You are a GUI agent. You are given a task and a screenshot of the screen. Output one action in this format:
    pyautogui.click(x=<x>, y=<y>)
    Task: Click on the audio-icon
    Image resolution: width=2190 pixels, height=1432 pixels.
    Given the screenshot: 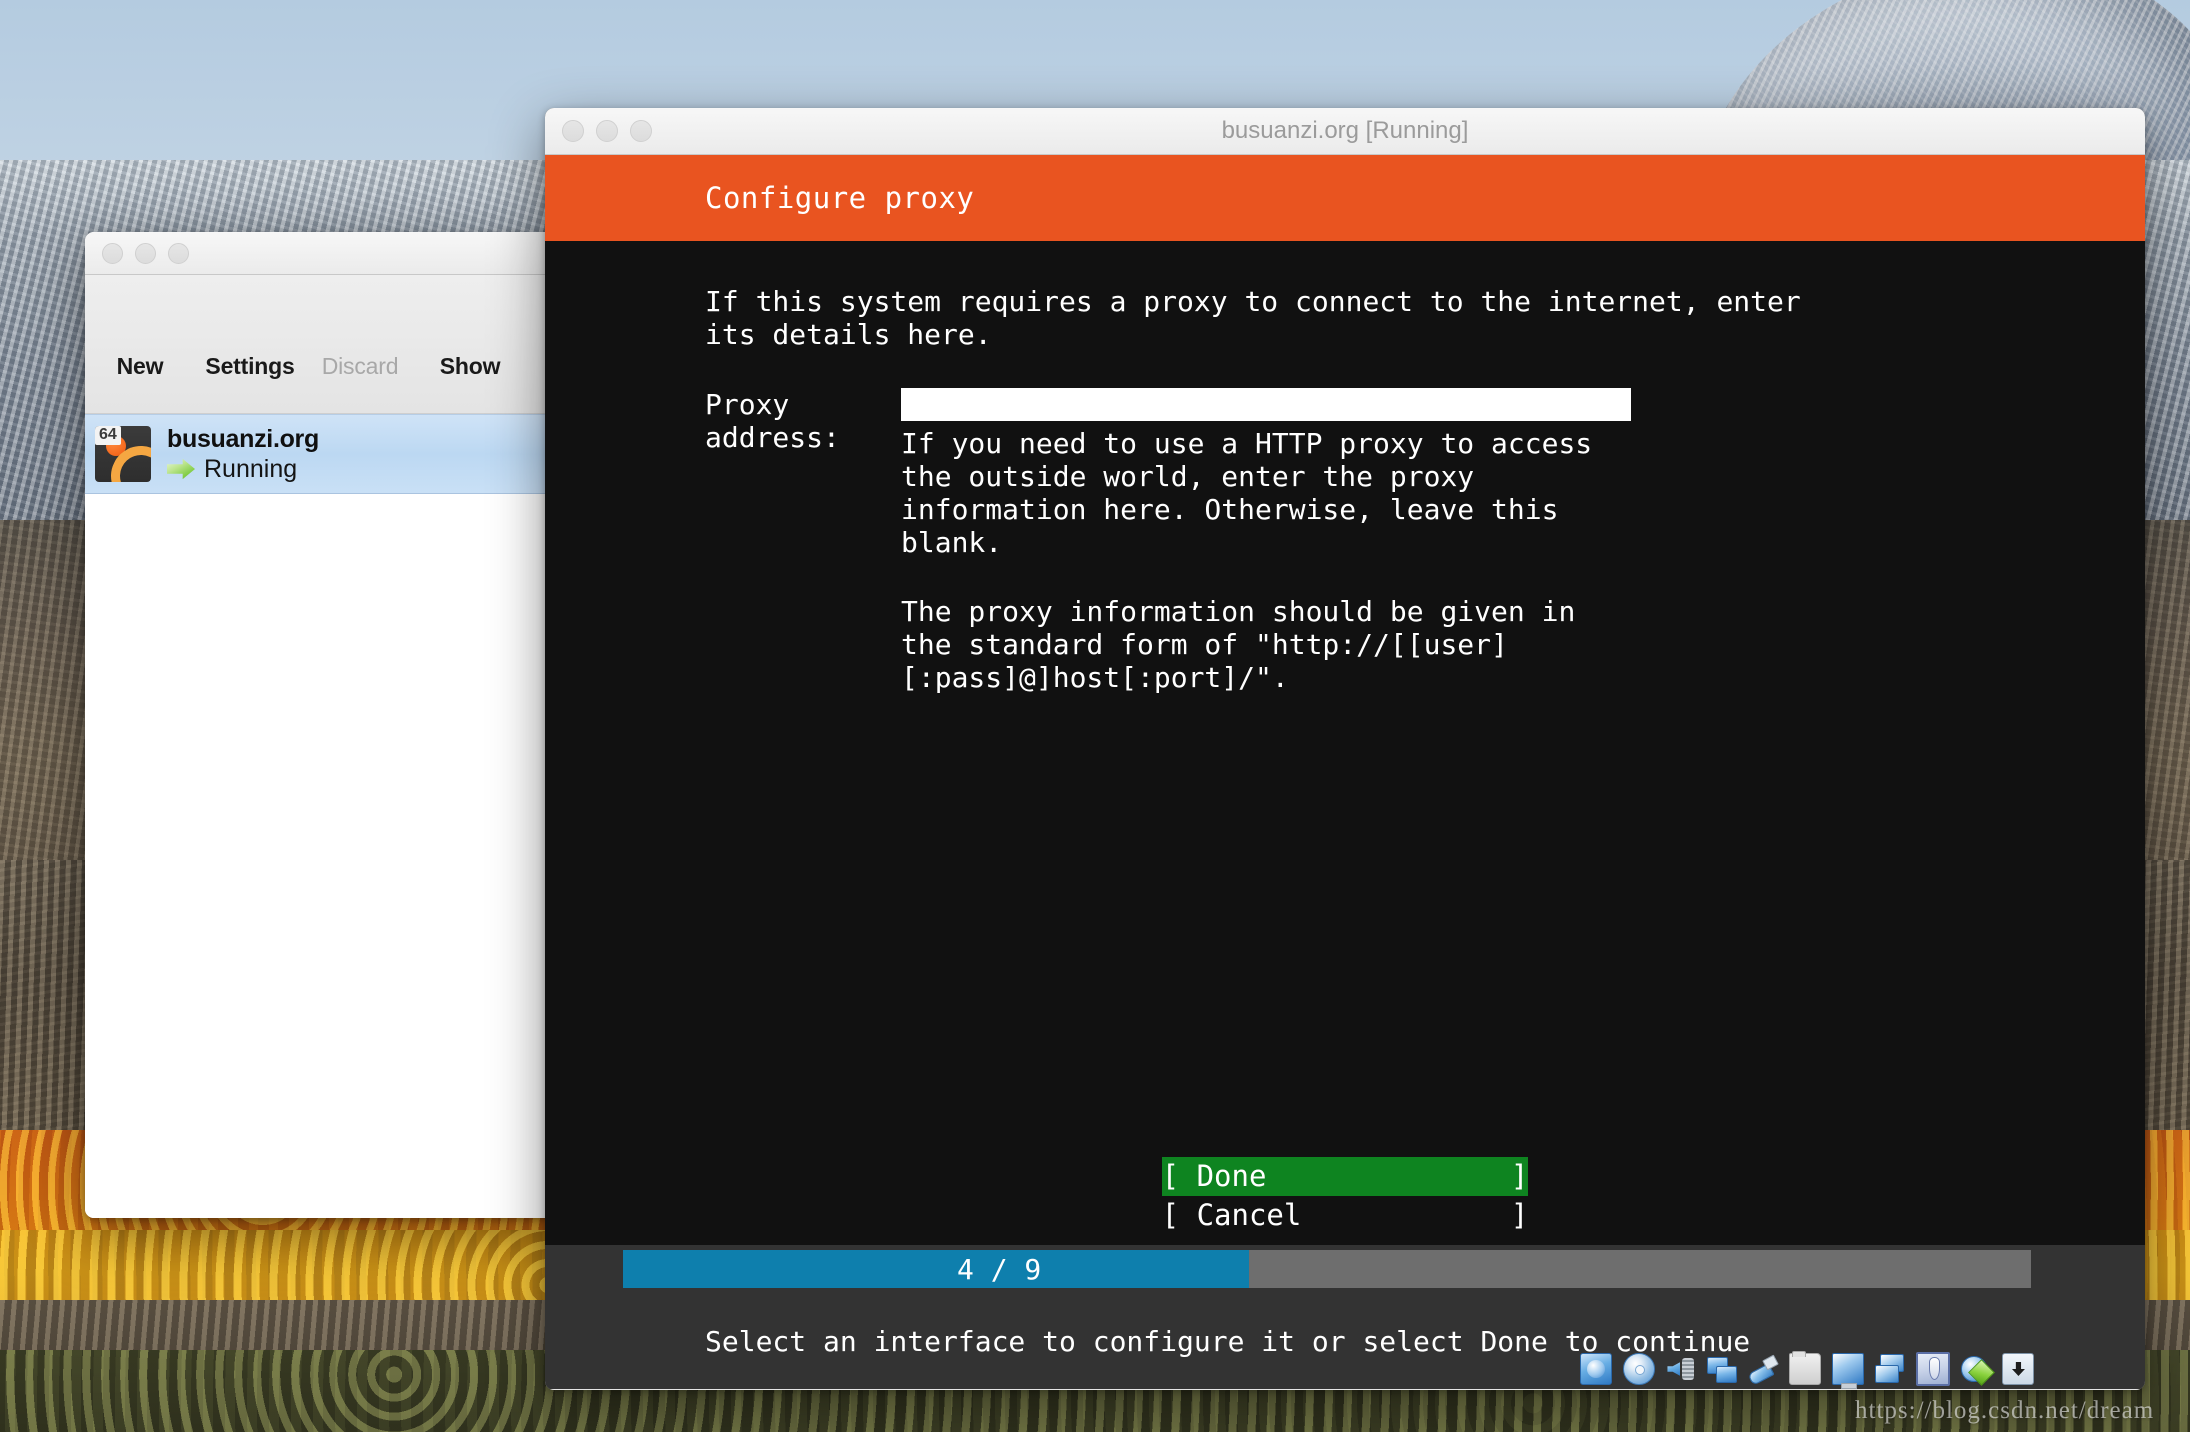 What is the action you would take?
    pyautogui.click(x=1681, y=1369)
    